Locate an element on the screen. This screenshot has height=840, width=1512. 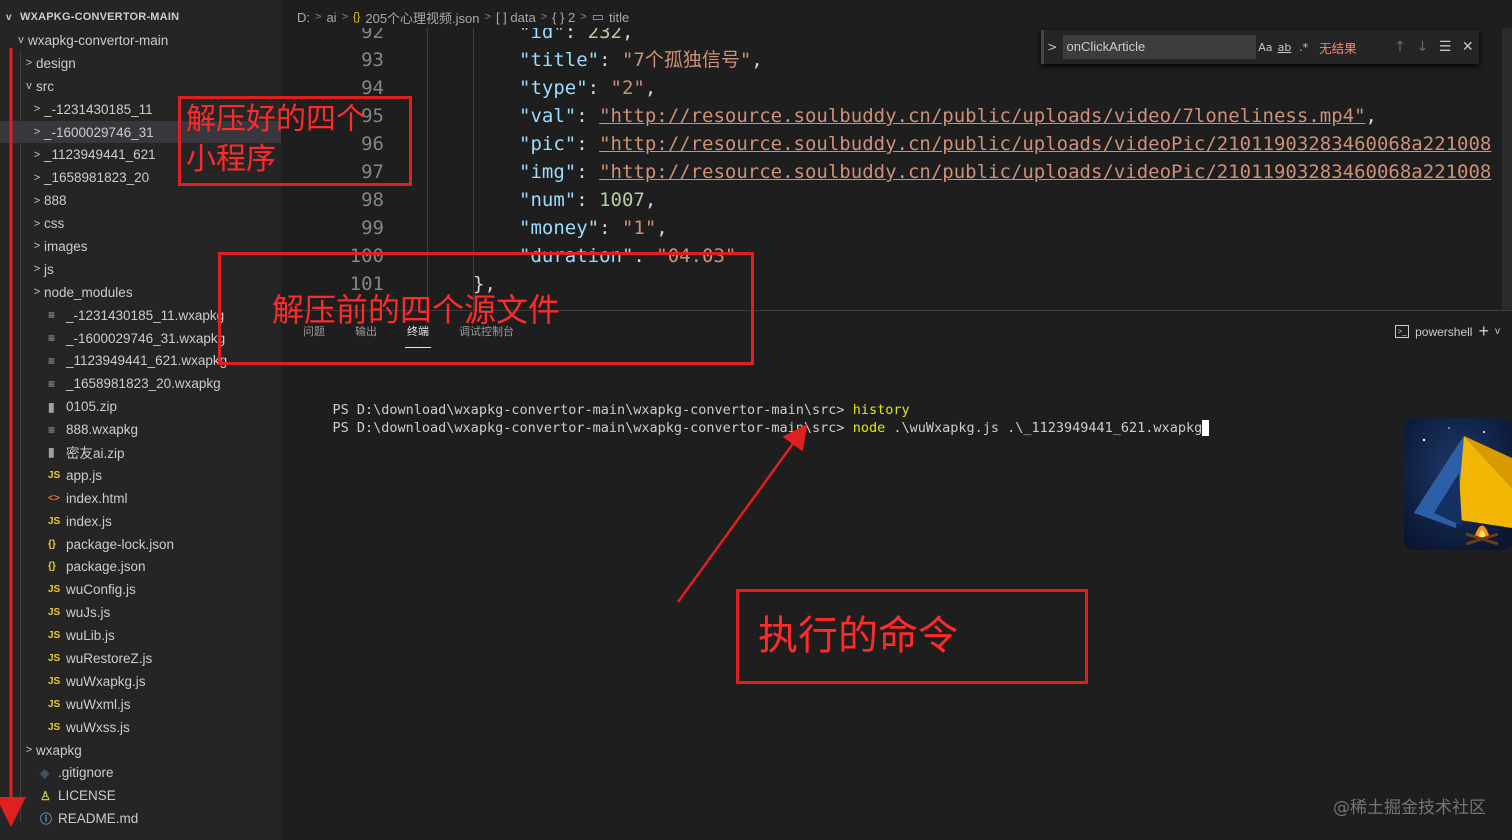
tree-file: ▮ 0105.zip is located at coordinates (140, 406).